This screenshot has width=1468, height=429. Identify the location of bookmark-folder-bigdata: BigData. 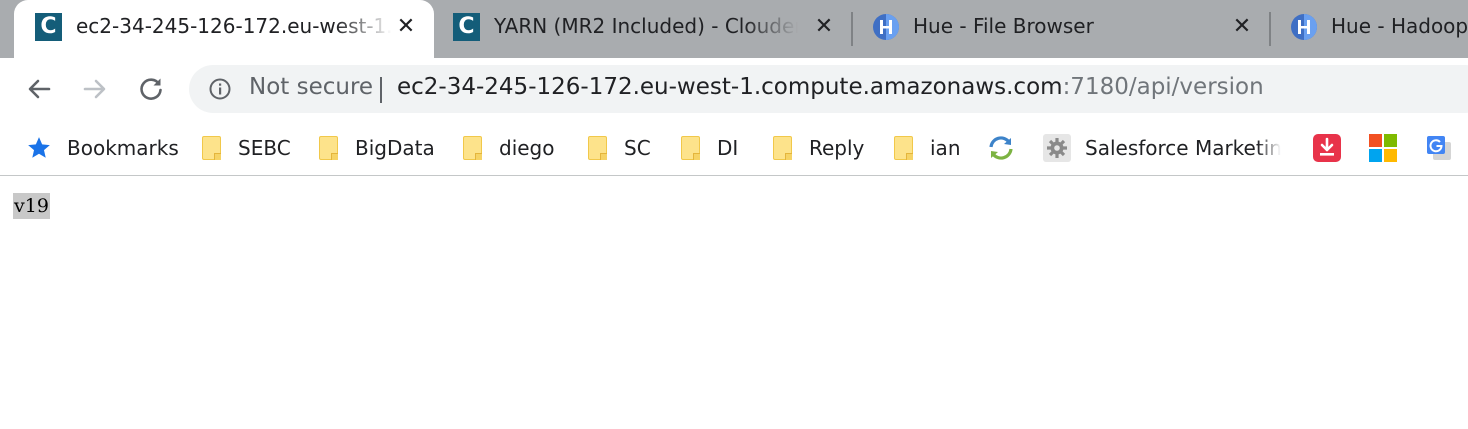
(377, 148).